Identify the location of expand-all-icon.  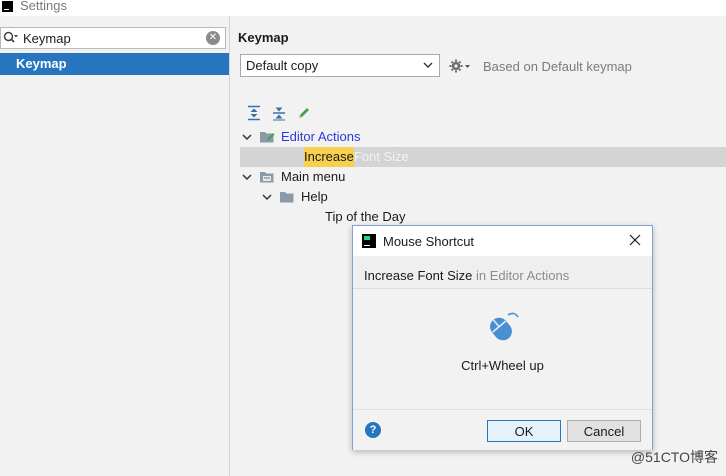
(254, 113).